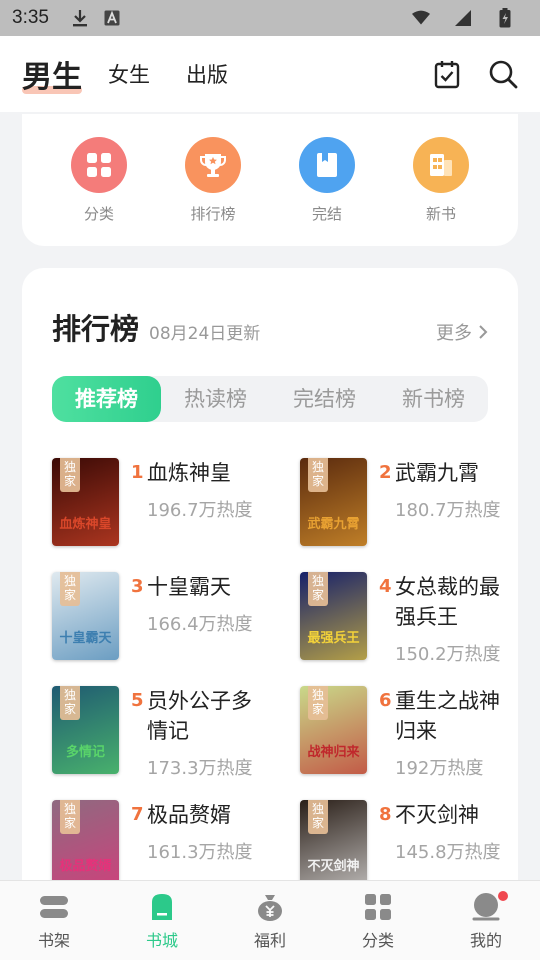  I want to click on segment-recommended: 推荐榜, so click(106, 399).